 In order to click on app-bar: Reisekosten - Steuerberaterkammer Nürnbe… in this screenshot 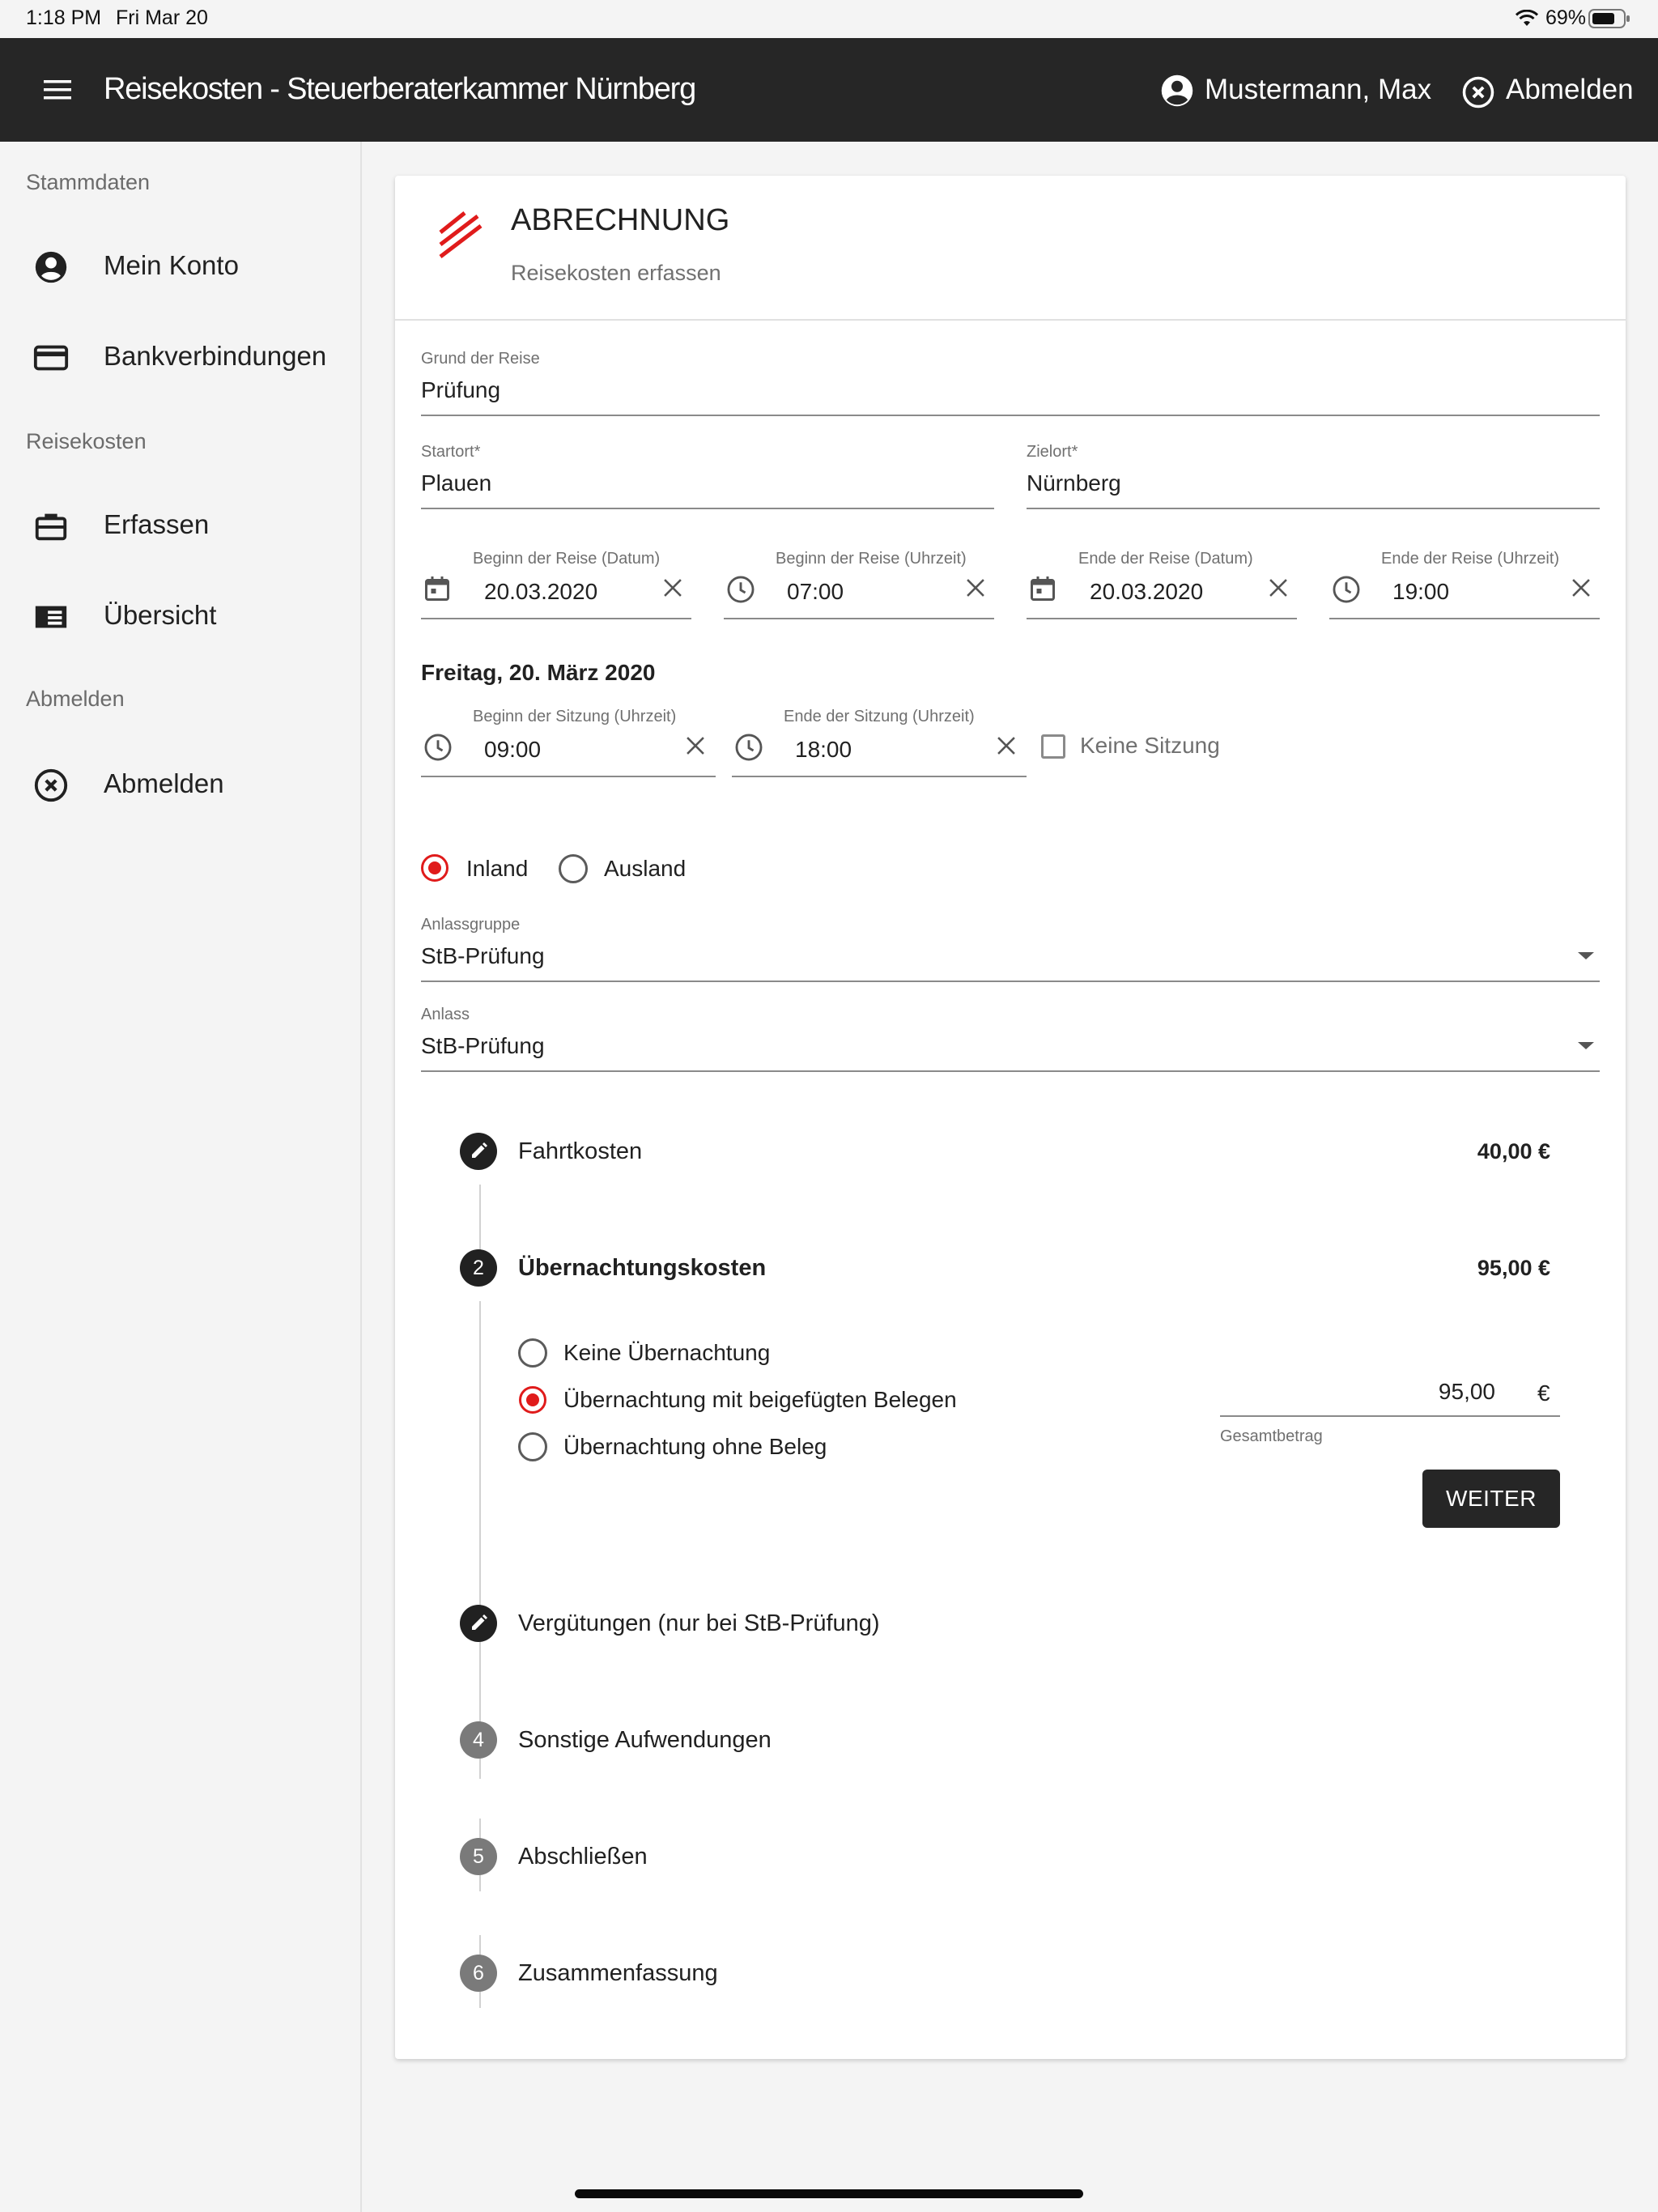, I will do `click(829, 90)`.